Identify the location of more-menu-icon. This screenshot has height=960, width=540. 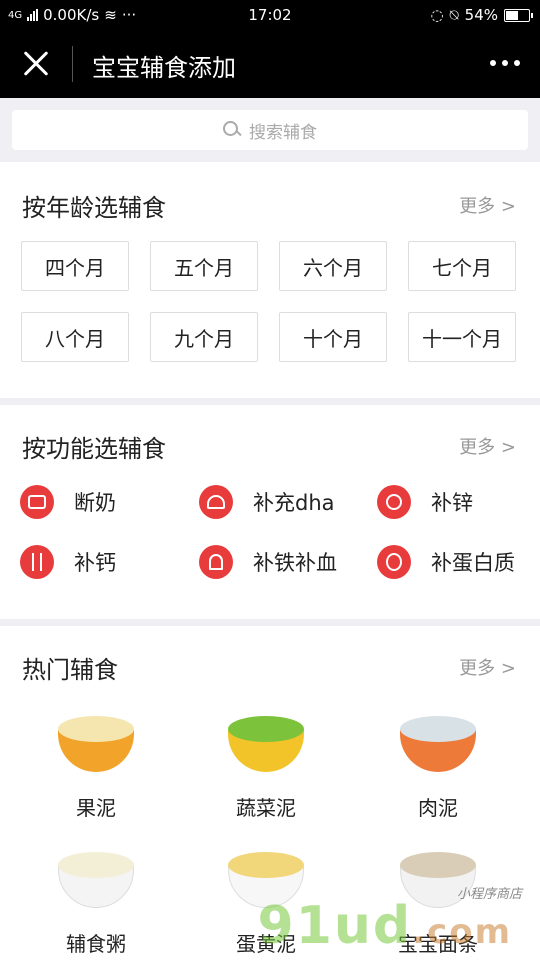
(505, 63).